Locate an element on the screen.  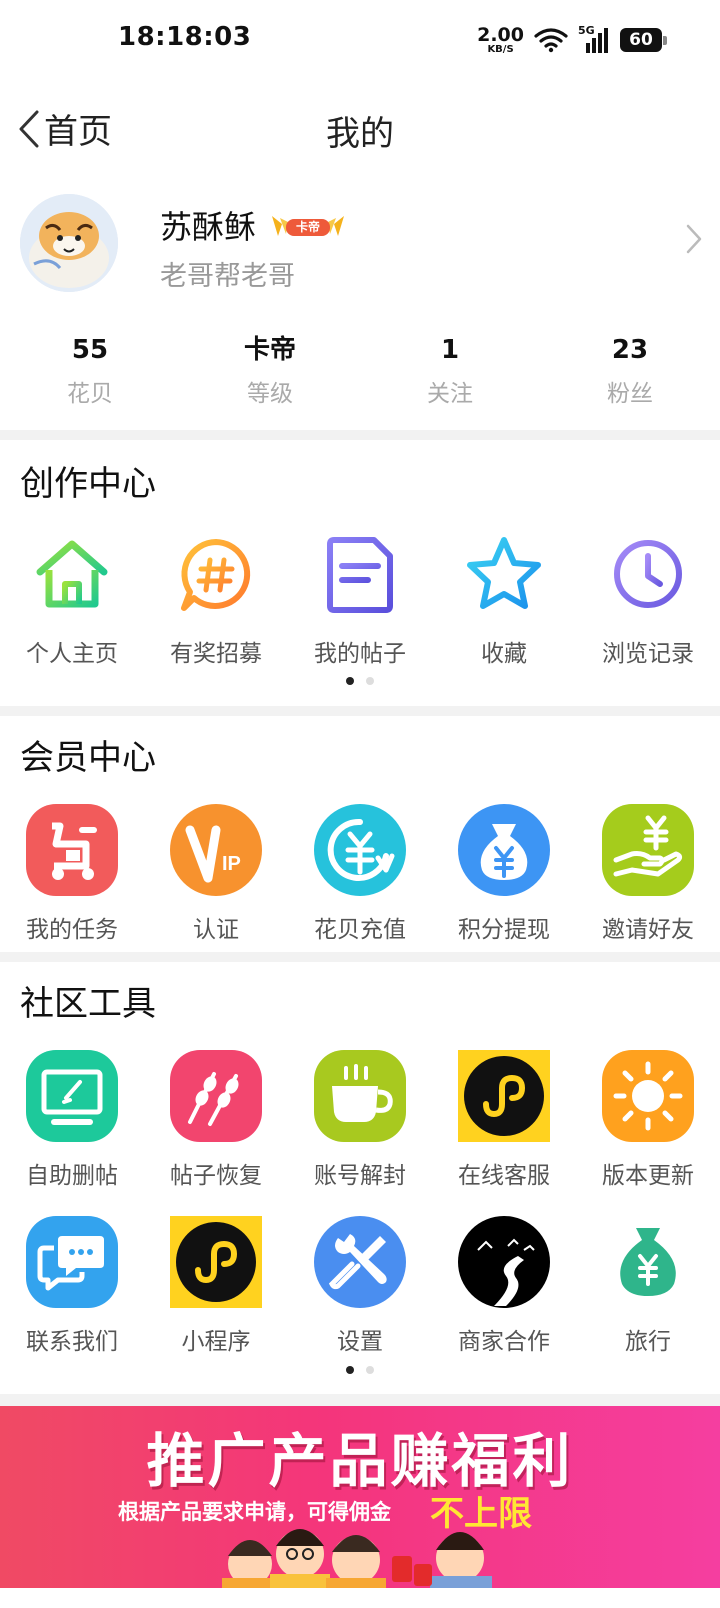
member-item-recharge: 花贝充值 is located at coordinates (360, 874).